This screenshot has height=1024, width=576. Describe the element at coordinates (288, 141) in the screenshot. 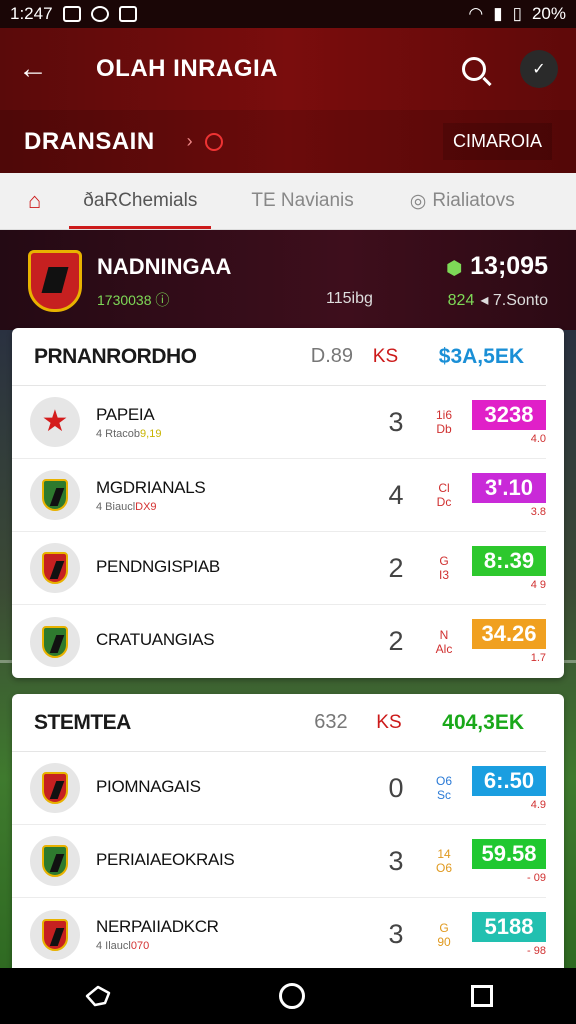

I see `league-bar: DRANSAIN › CIMAROIA` at that location.